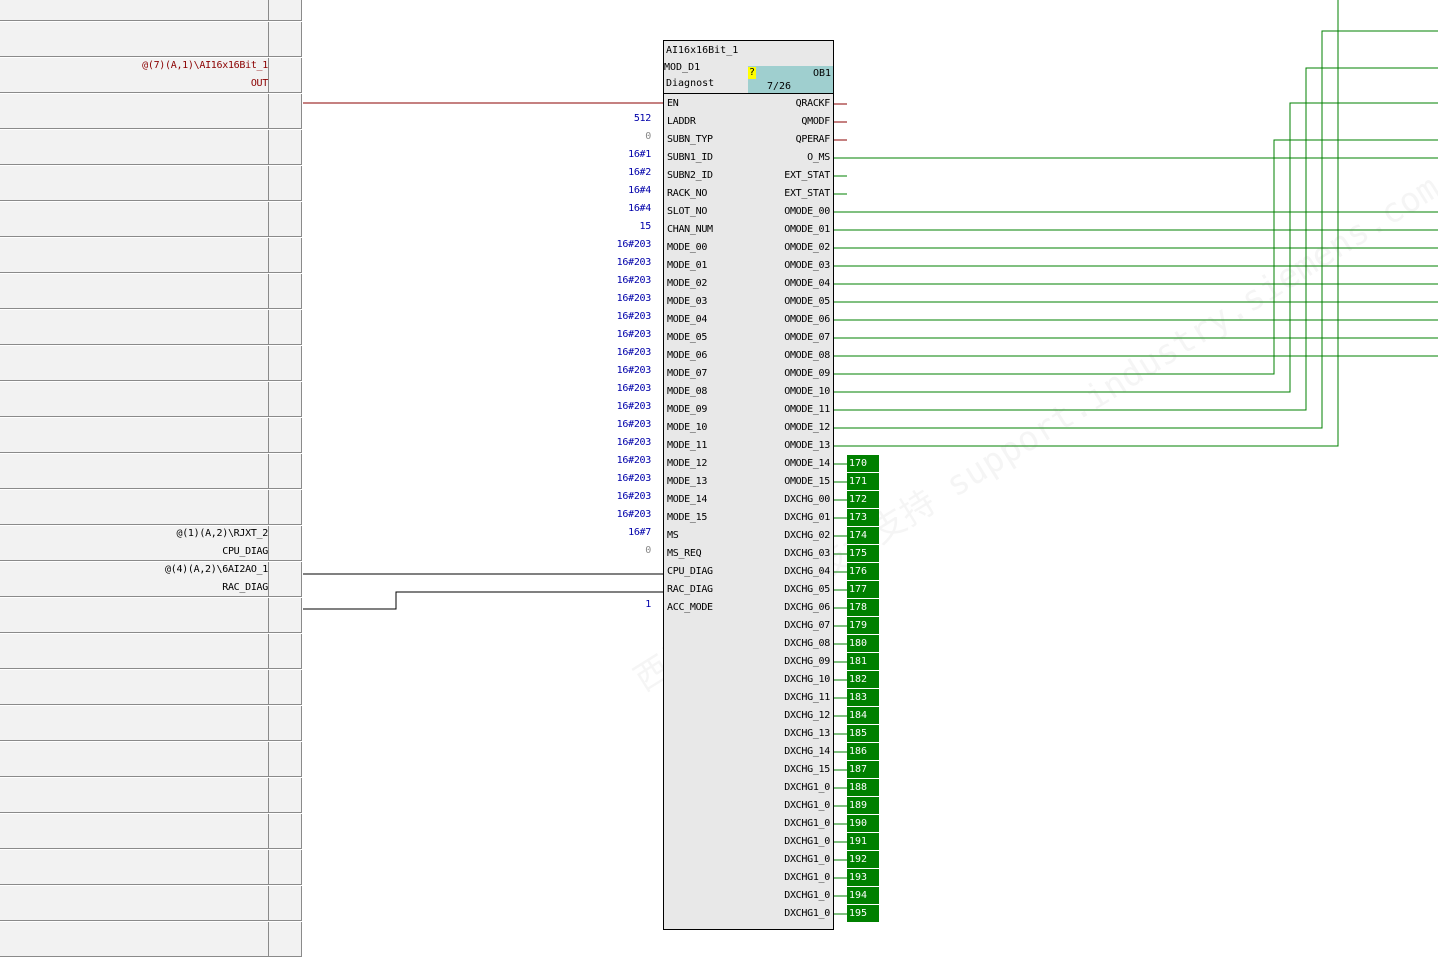  I want to click on output-pin-dxchg_09: DXCHG_09, so click(807, 661).